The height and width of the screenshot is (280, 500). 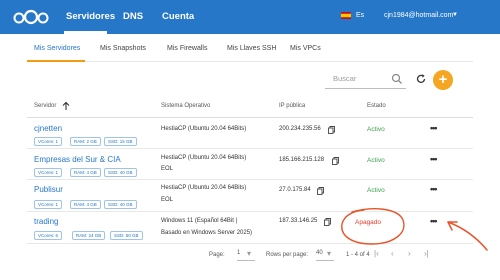 What do you see at coordinates (251, 48) in the screenshot?
I see `tab-mis-llaves-ssh: Mis Llaves SSH` at bounding box center [251, 48].